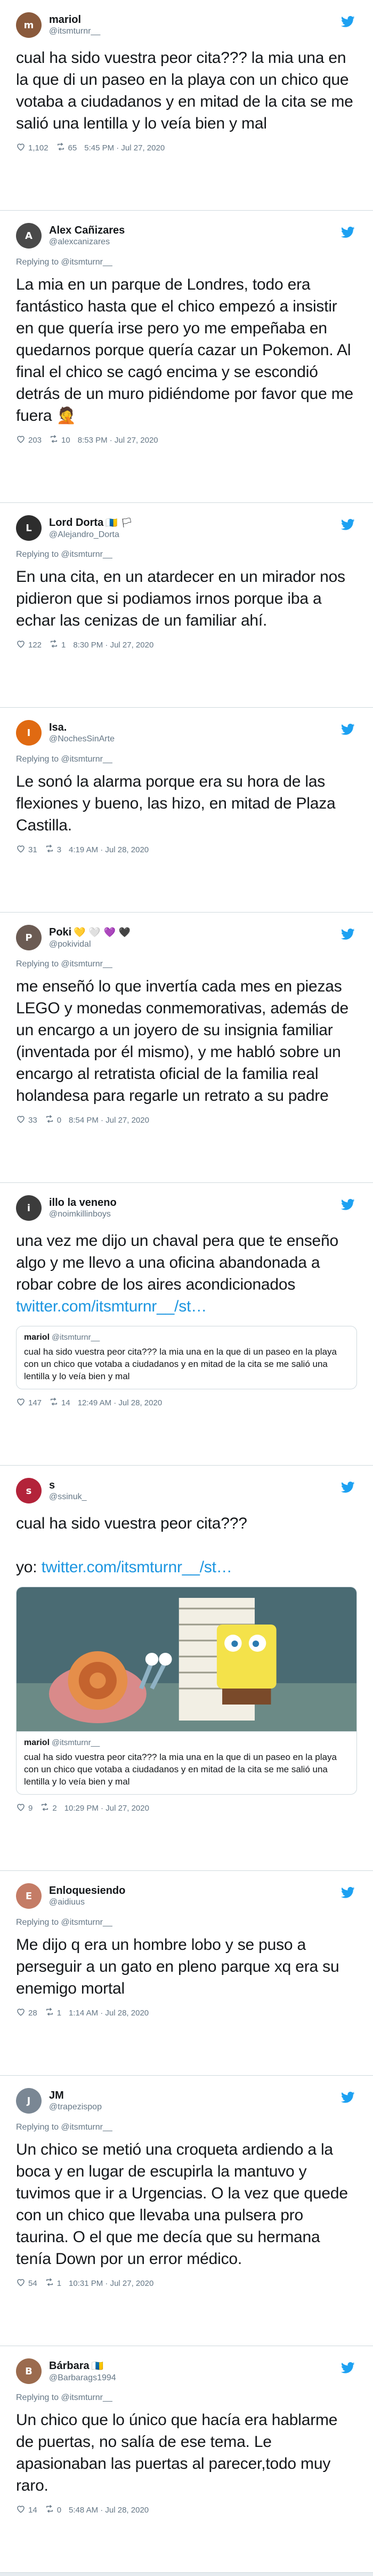 The image size is (373, 2576). I want to click on like-button: 1,102, so click(32, 148).